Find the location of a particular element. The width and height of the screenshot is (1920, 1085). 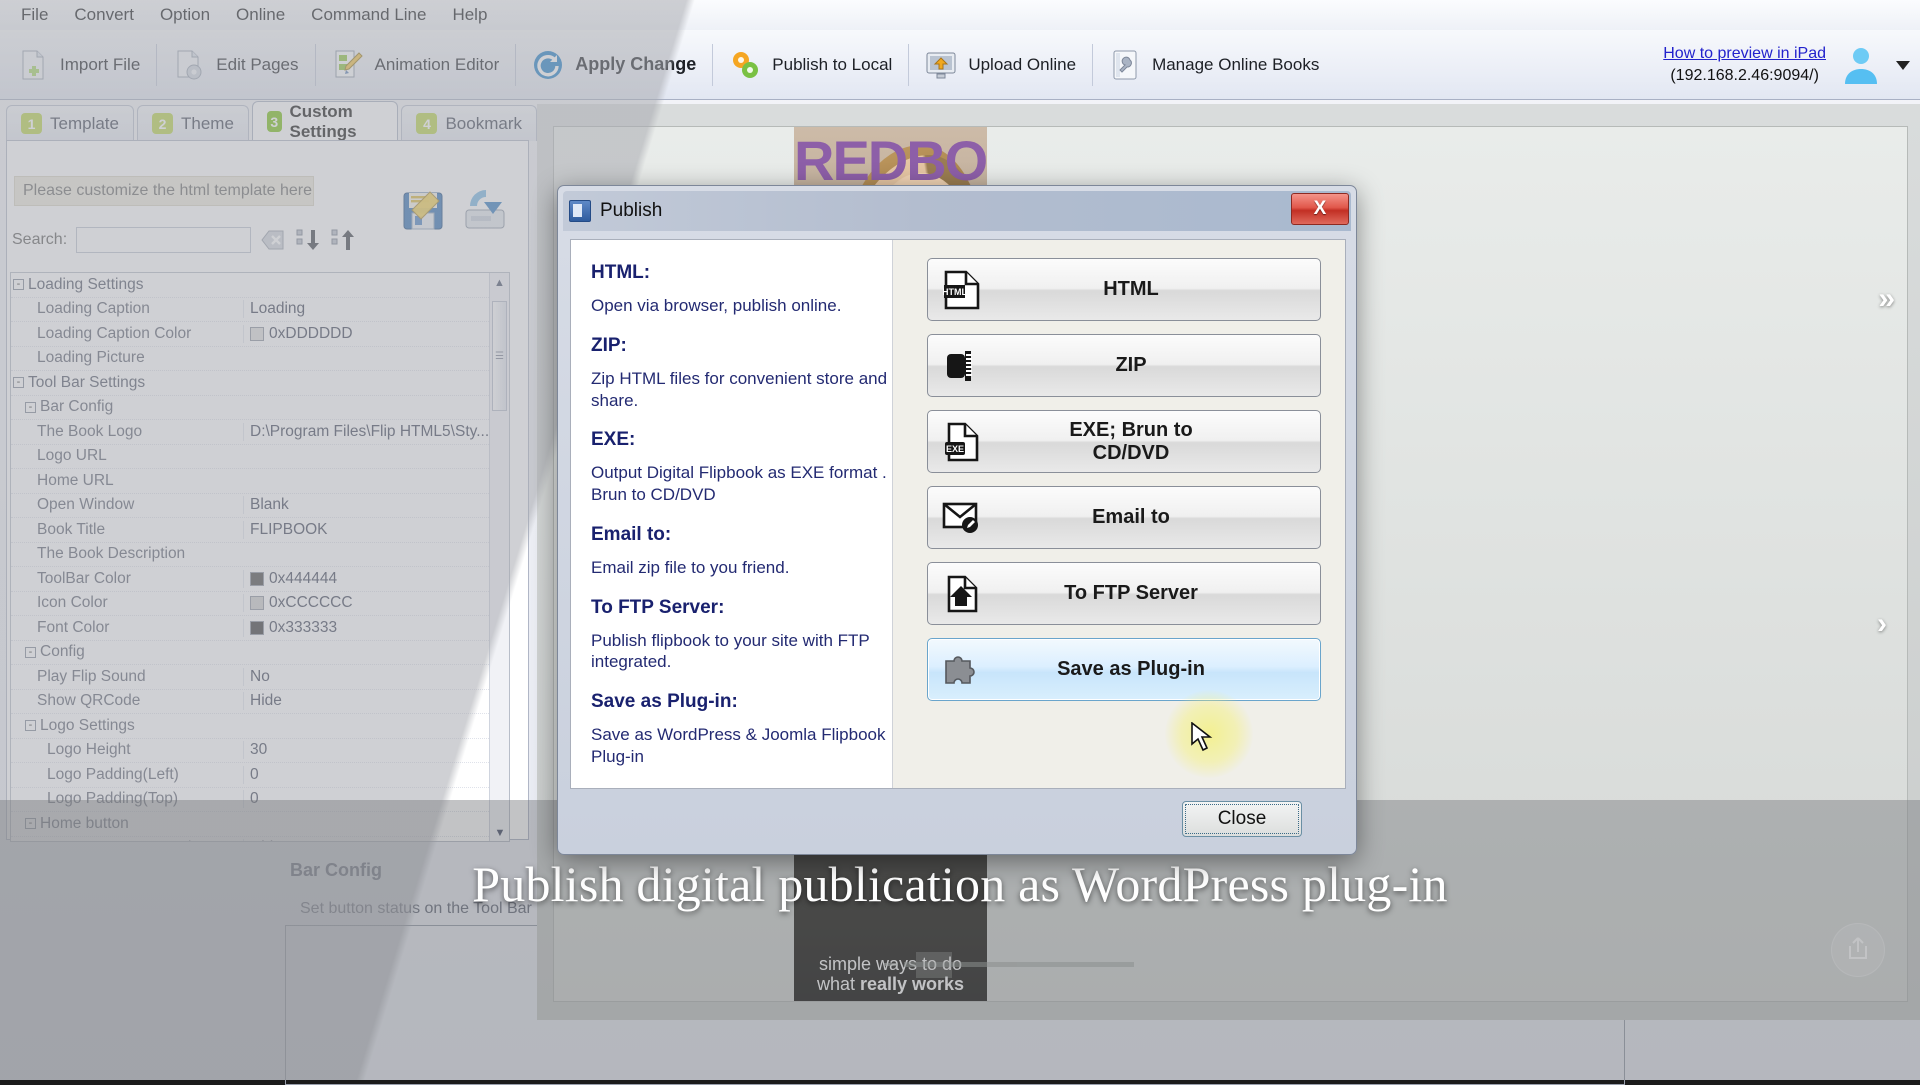

property-row: Logo URL is located at coordinates (260, 457).